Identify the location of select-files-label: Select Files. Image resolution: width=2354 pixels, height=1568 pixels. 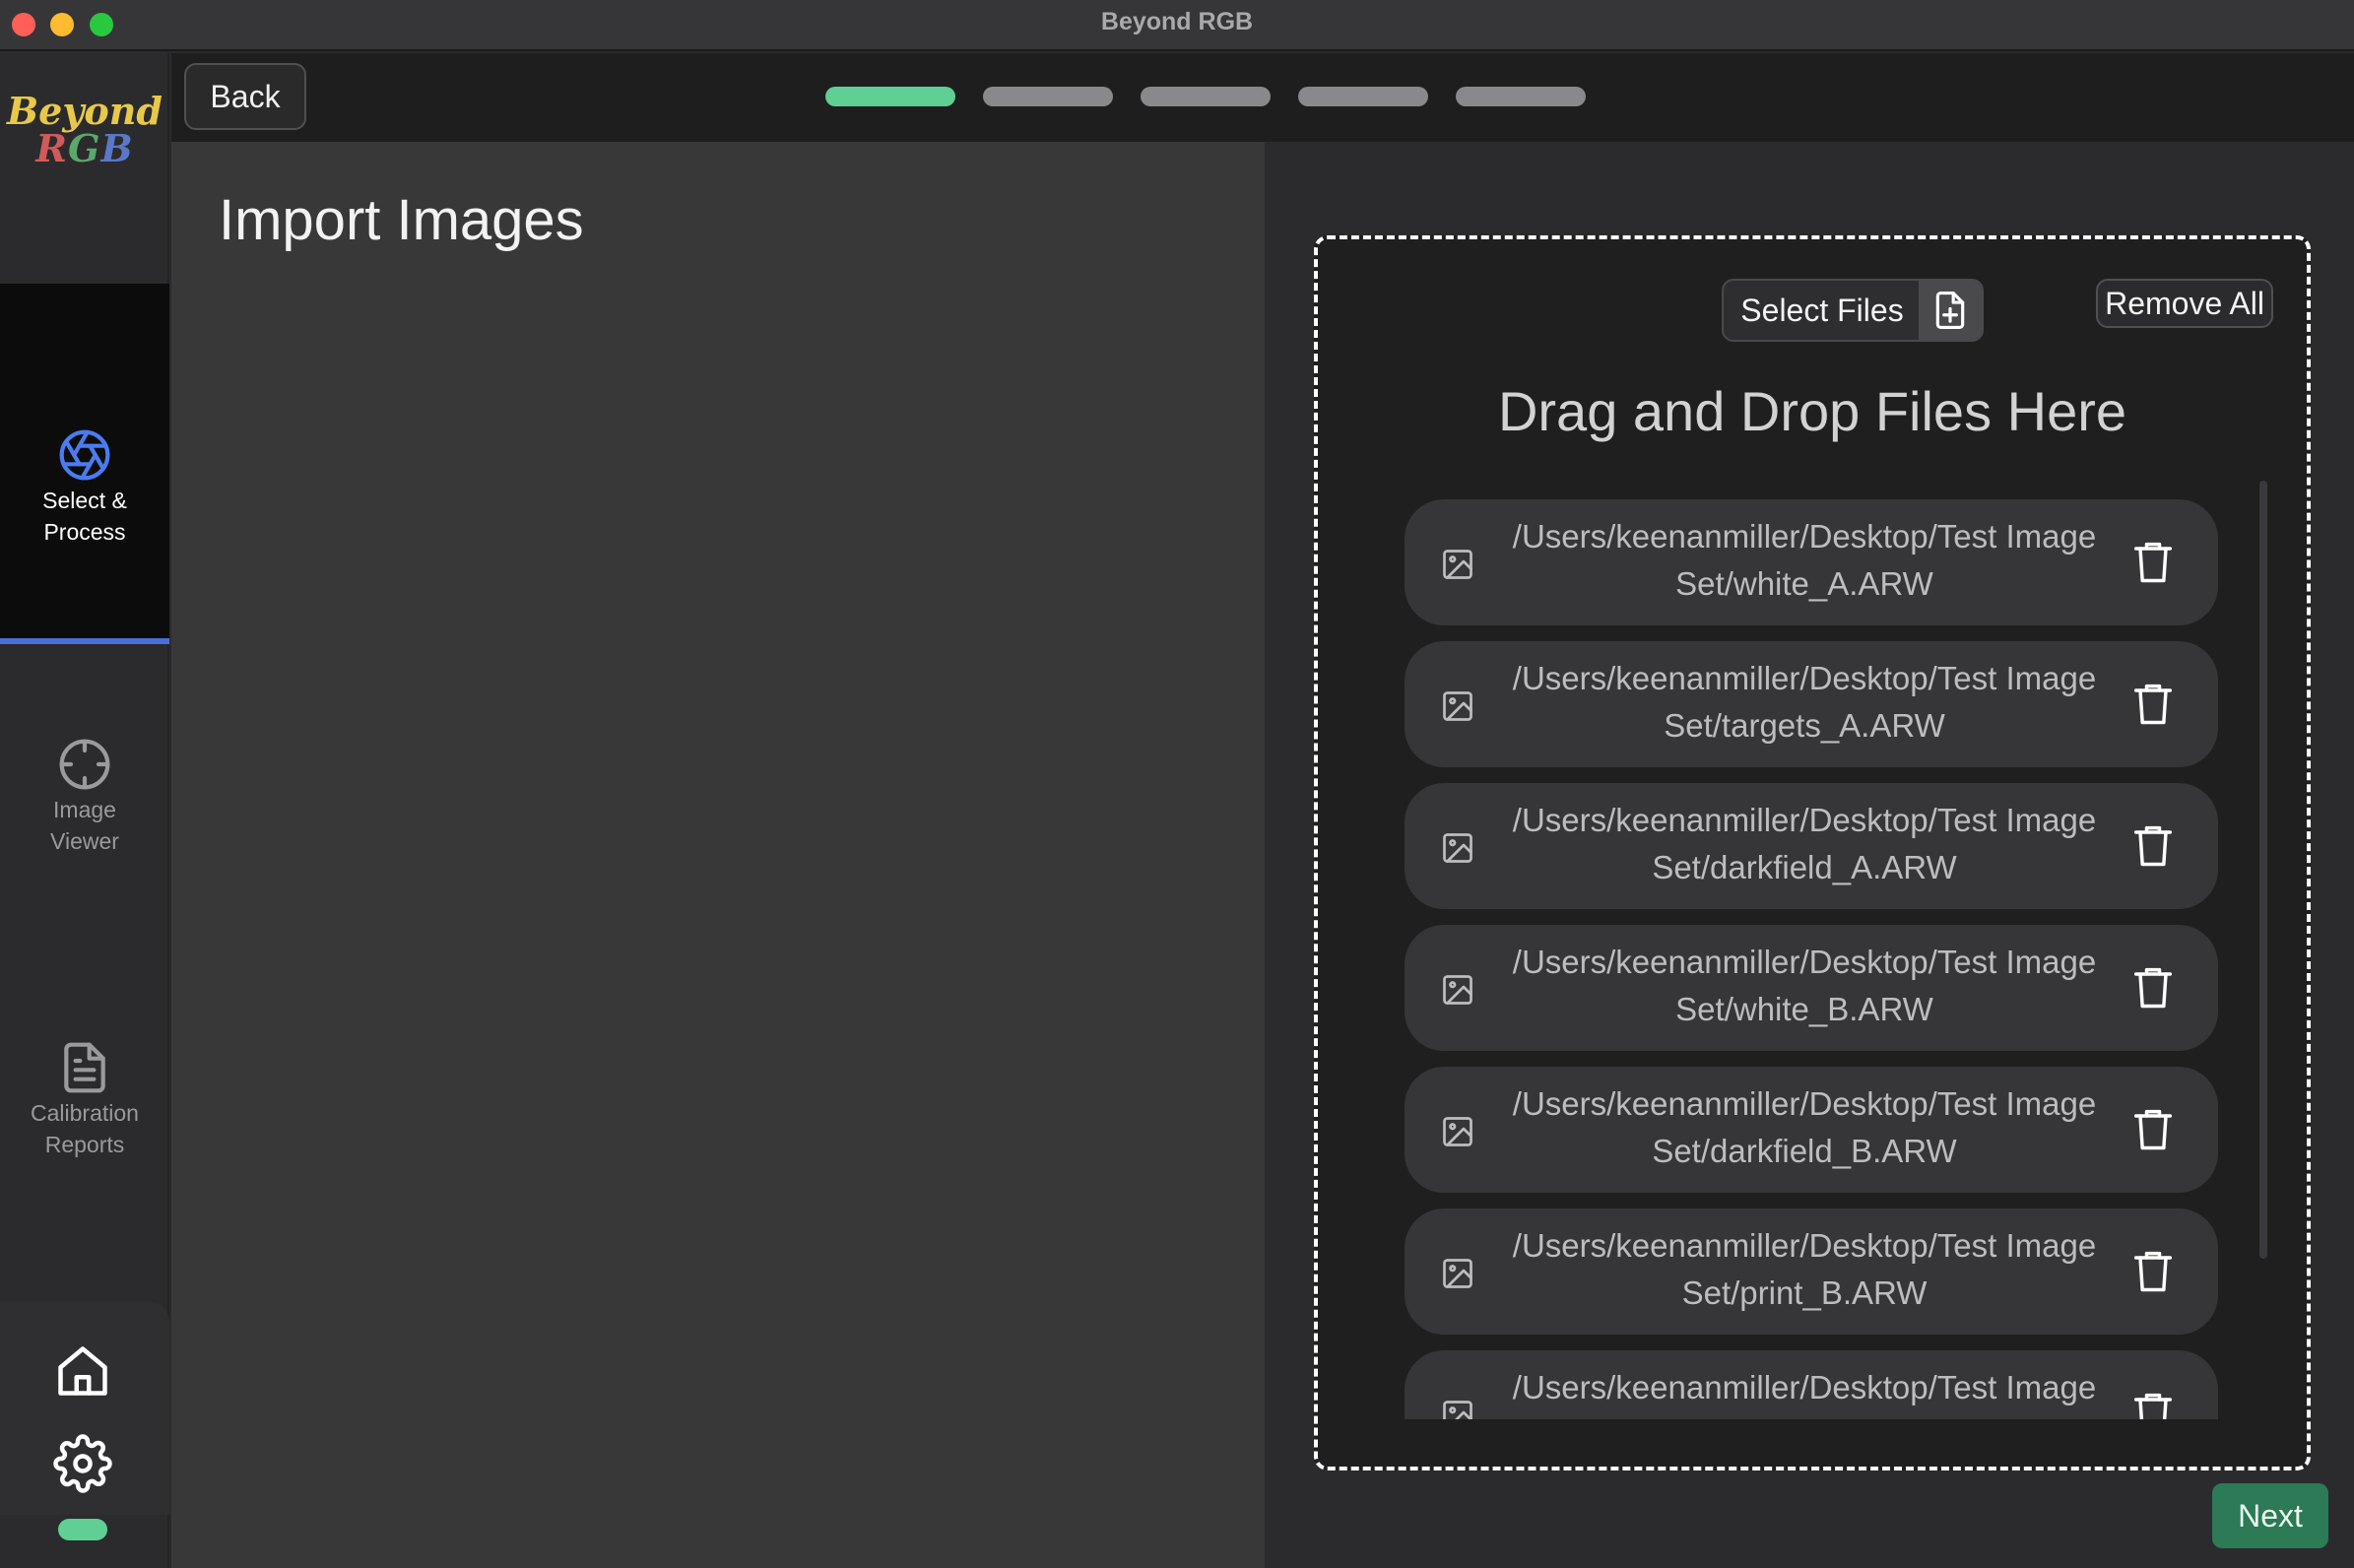
(1822, 311).